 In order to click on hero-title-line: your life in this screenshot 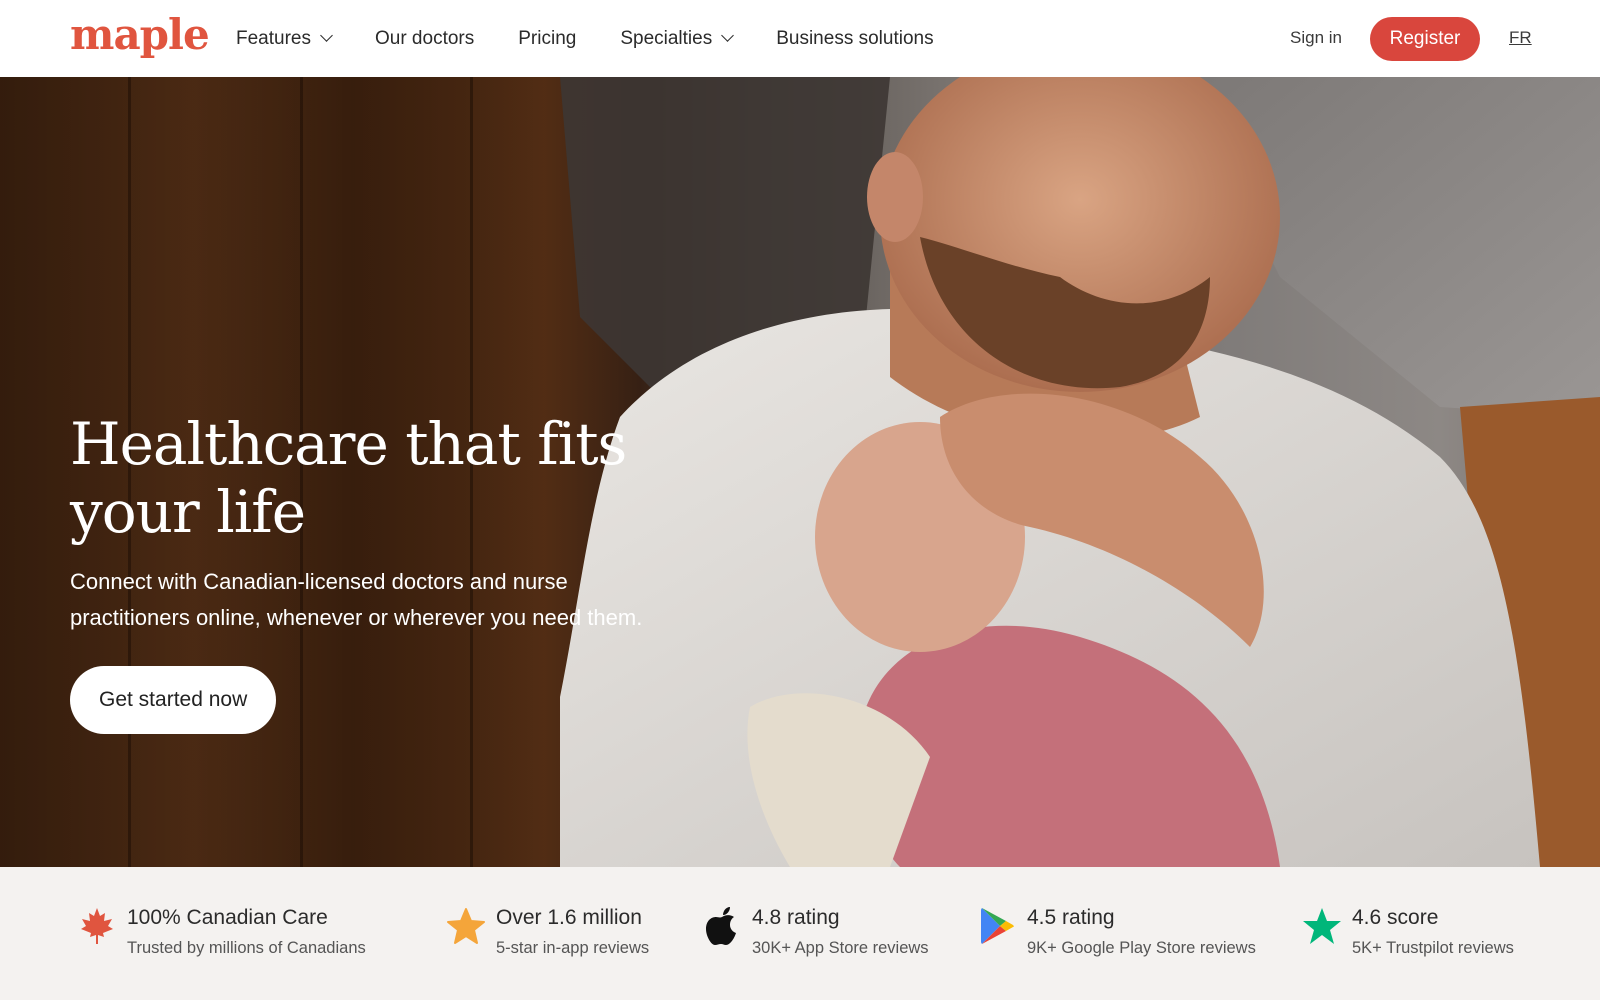, I will do `click(188, 512)`.